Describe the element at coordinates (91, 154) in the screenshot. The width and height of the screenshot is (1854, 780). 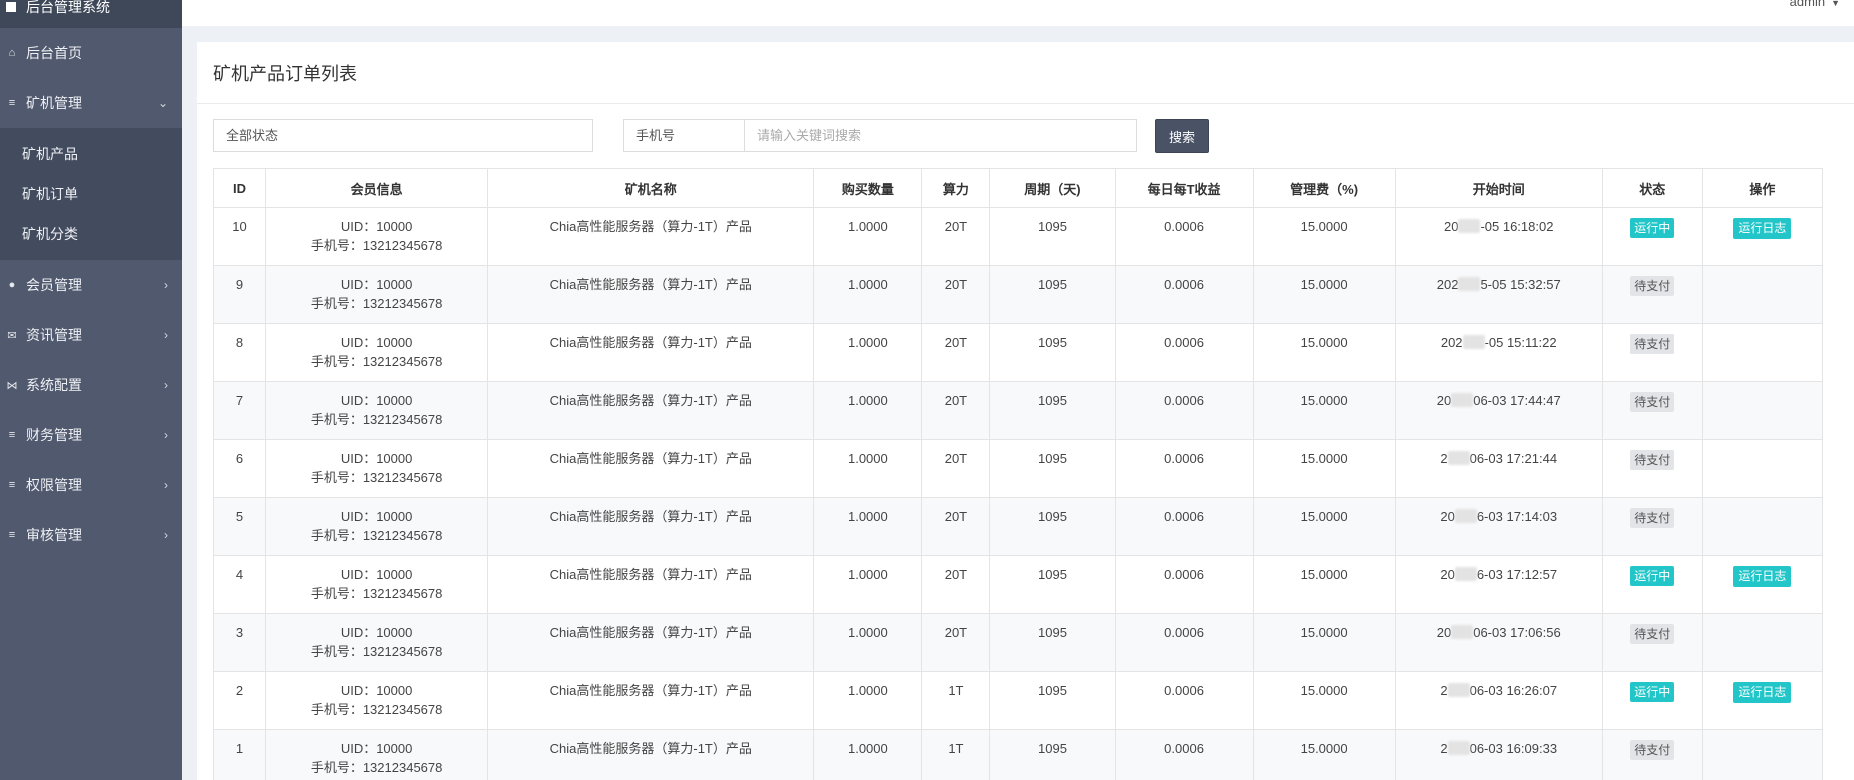
I see `sidebar-subitem-miner-products: 矿机产品` at that location.